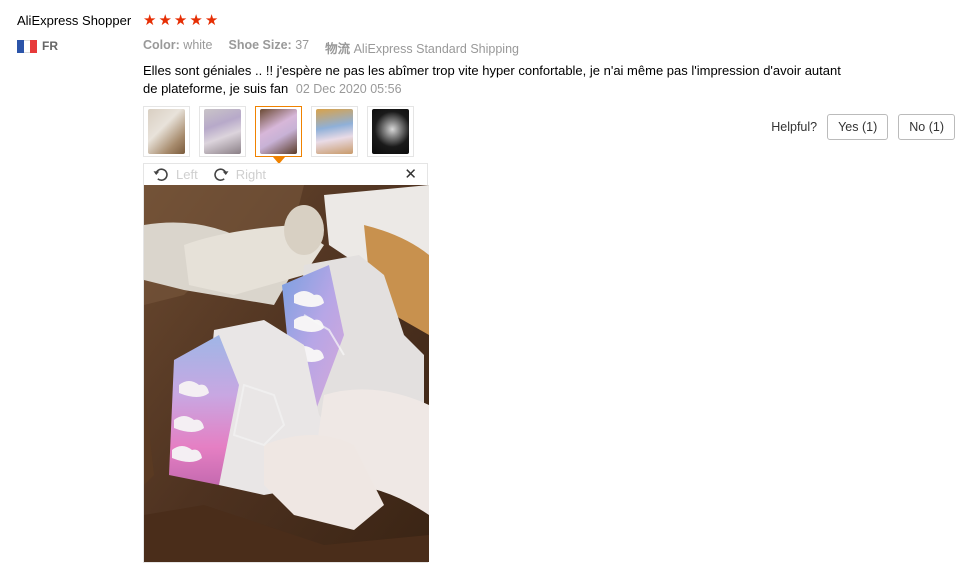  What do you see at coordinates (422, 49) in the screenshot?
I see `attr-shipping: 物流 AliExpress Standard Shipping` at bounding box center [422, 49].